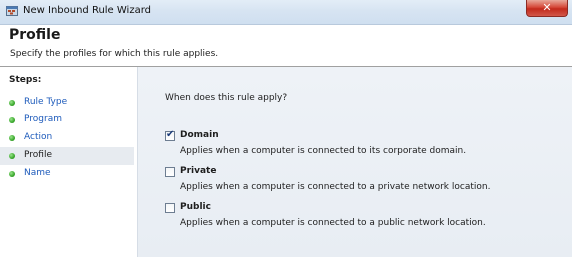  Describe the element at coordinates (67, 138) in the screenshot. I see `step-action: Action` at that location.